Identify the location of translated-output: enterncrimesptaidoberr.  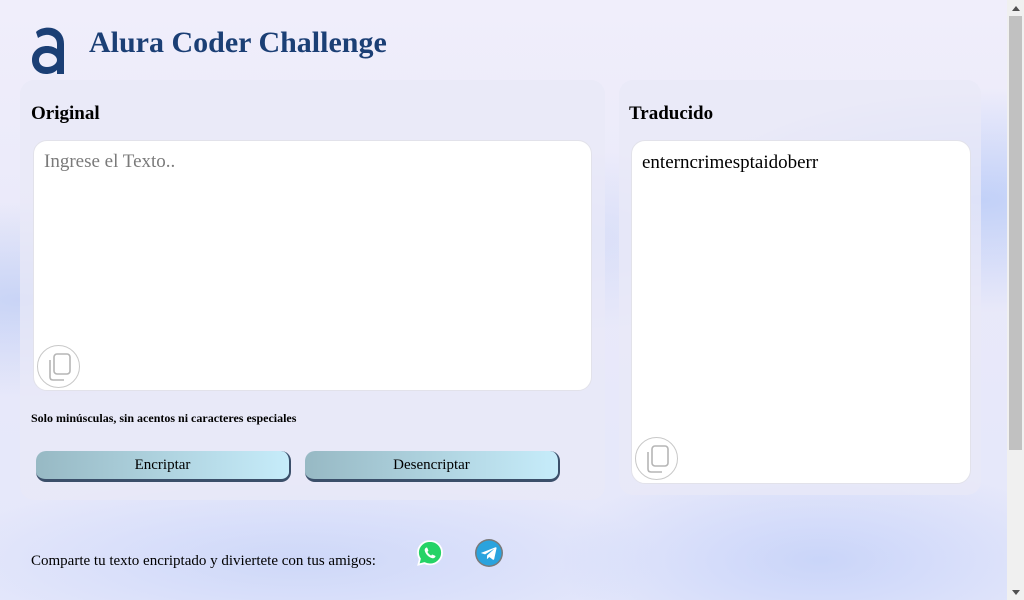
(730, 162).